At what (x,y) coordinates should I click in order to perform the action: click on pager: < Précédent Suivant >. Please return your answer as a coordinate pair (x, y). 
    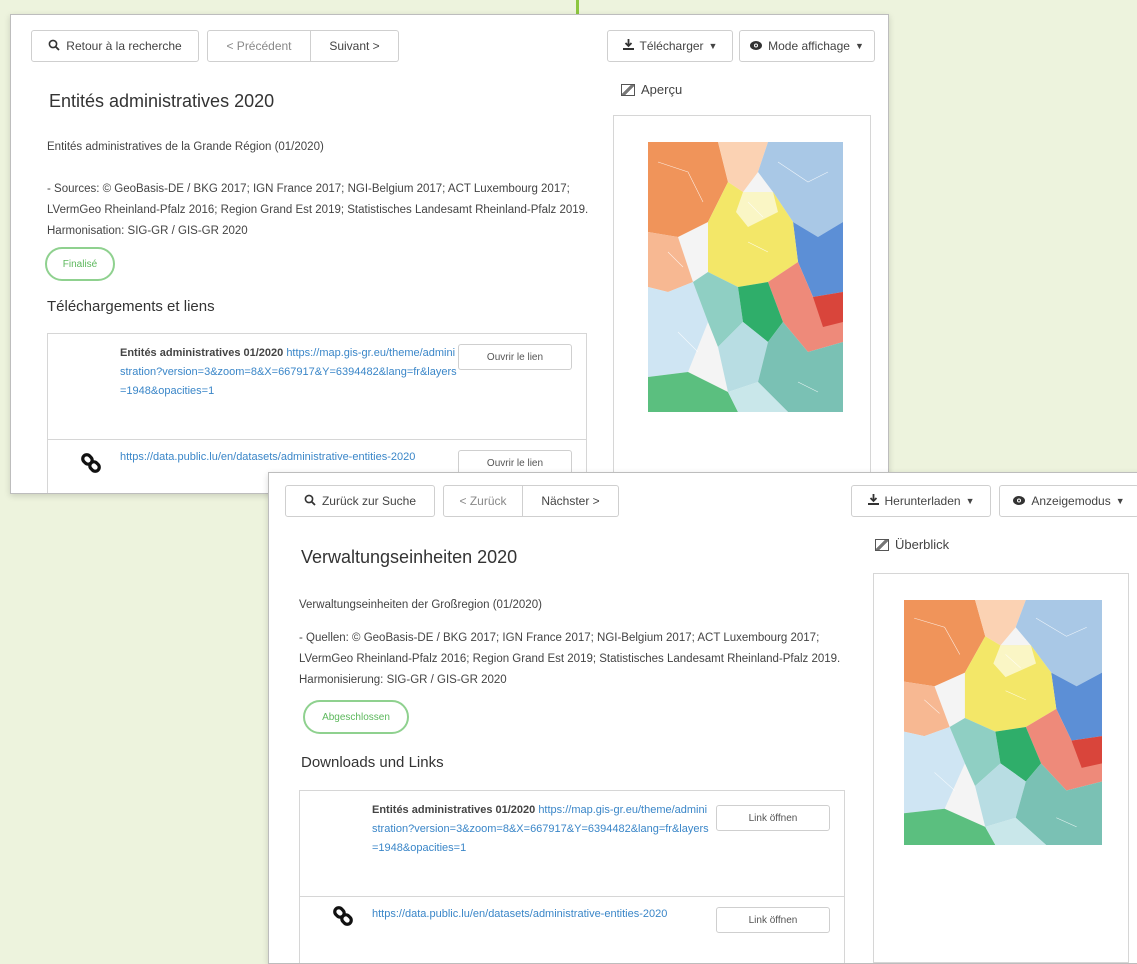
    Looking at the image, I should click on (303, 46).